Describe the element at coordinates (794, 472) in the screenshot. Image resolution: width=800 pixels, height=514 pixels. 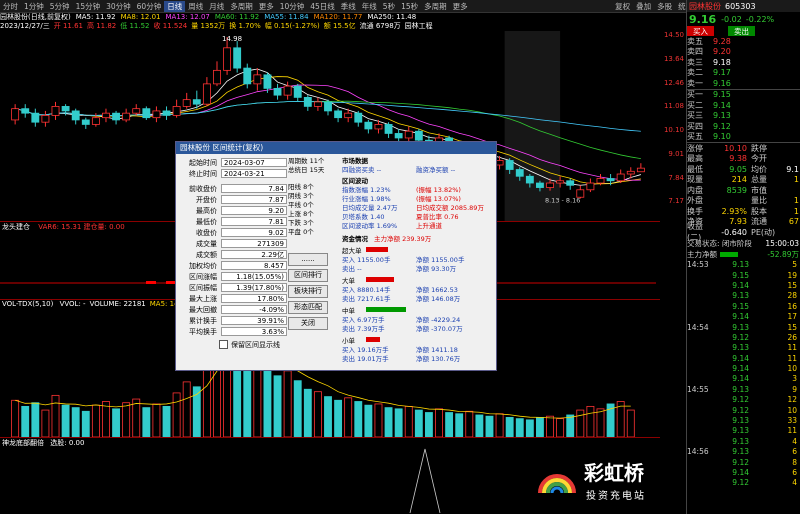
I see `tick-volume: 6` at that location.